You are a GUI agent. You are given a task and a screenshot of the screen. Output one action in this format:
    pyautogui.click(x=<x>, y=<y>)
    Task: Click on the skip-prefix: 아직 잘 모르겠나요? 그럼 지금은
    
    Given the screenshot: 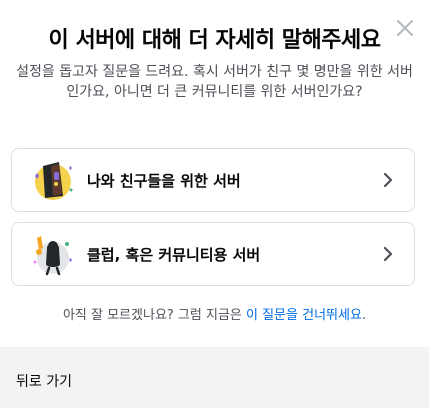 What is the action you would take?
    pyautogui.click(x=154, y=315)
    